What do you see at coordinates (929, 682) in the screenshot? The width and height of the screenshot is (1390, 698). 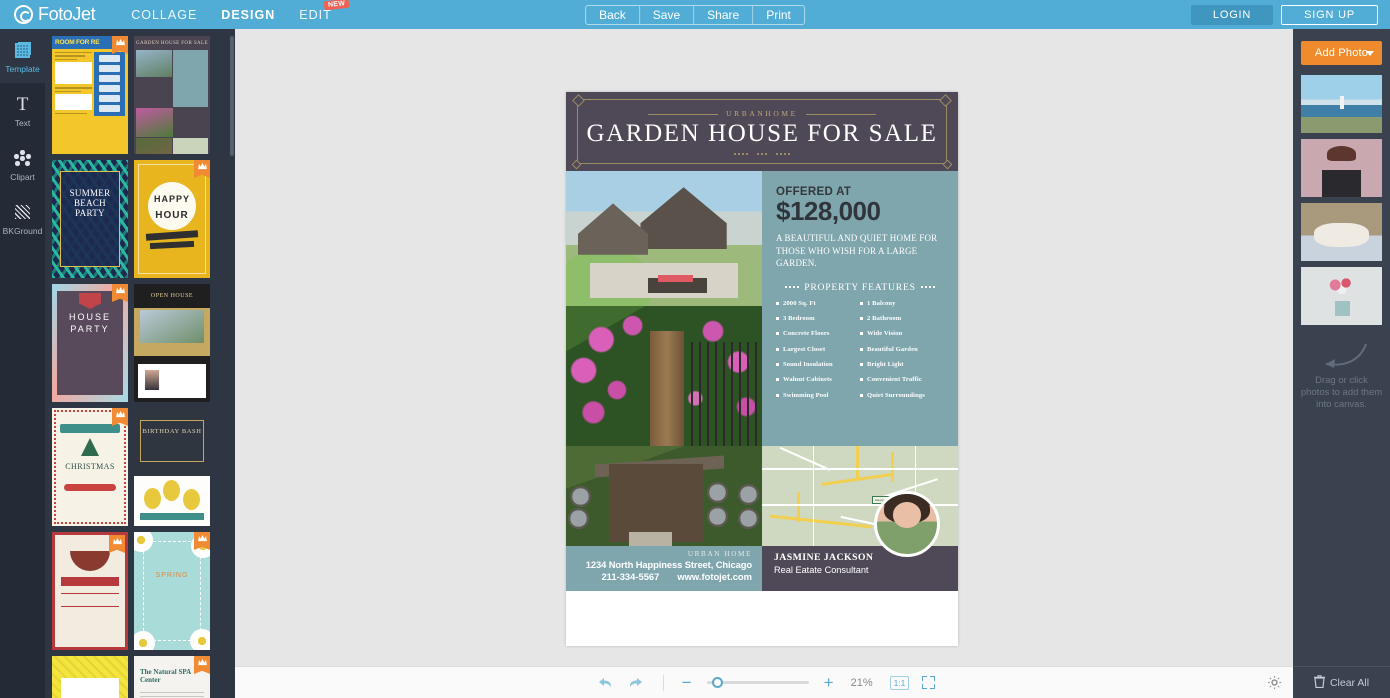 I see `fullscreen-icon` at bounding box center [929, 682].